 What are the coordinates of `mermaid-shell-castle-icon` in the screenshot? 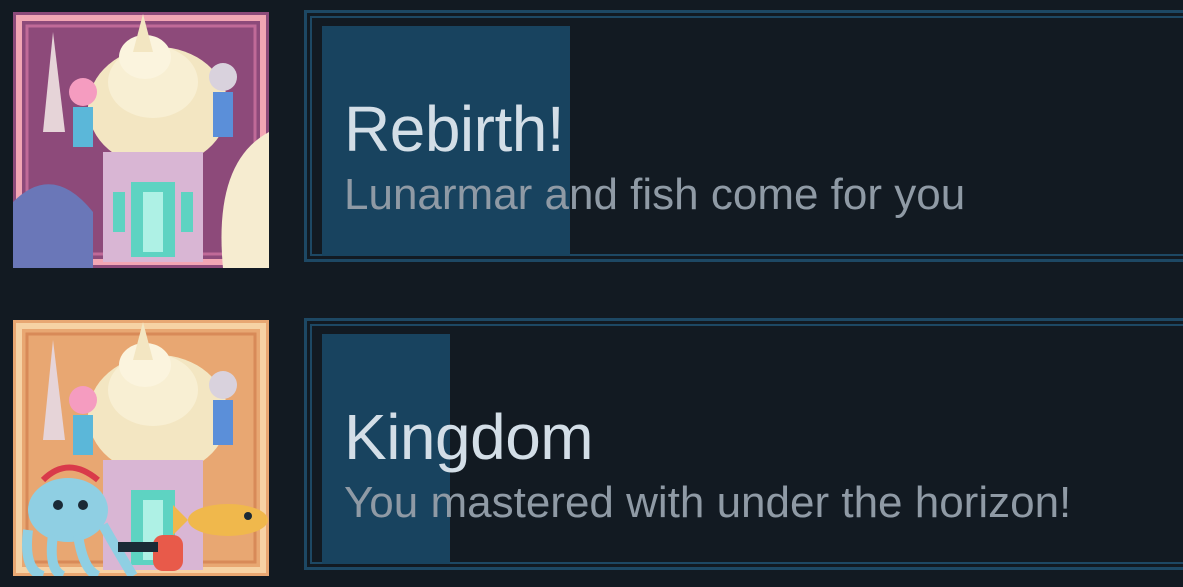 It's located at (141, 140).